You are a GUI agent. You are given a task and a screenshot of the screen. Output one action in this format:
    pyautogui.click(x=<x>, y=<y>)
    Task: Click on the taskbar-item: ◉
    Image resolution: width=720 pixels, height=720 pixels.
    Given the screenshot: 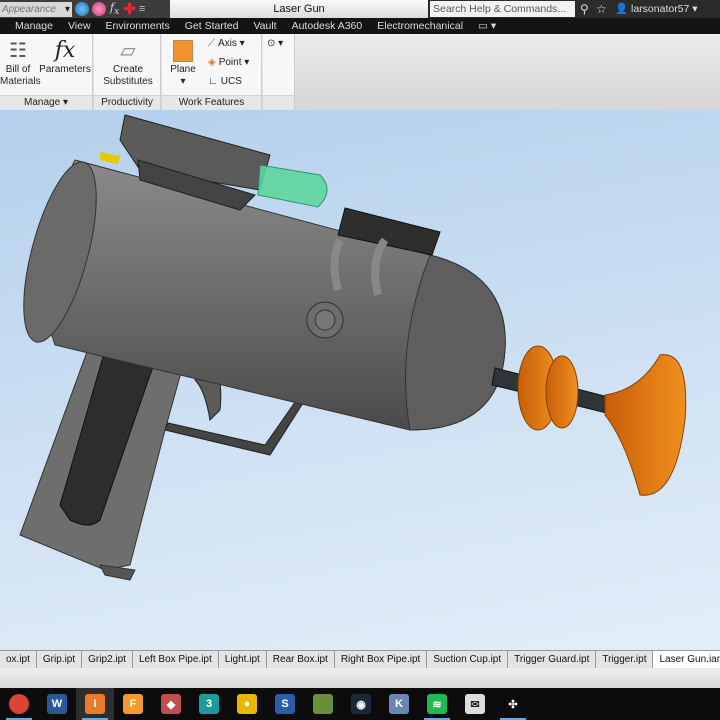 What is the action you would take?
    pyautogui.click(x=361, y=704)
    